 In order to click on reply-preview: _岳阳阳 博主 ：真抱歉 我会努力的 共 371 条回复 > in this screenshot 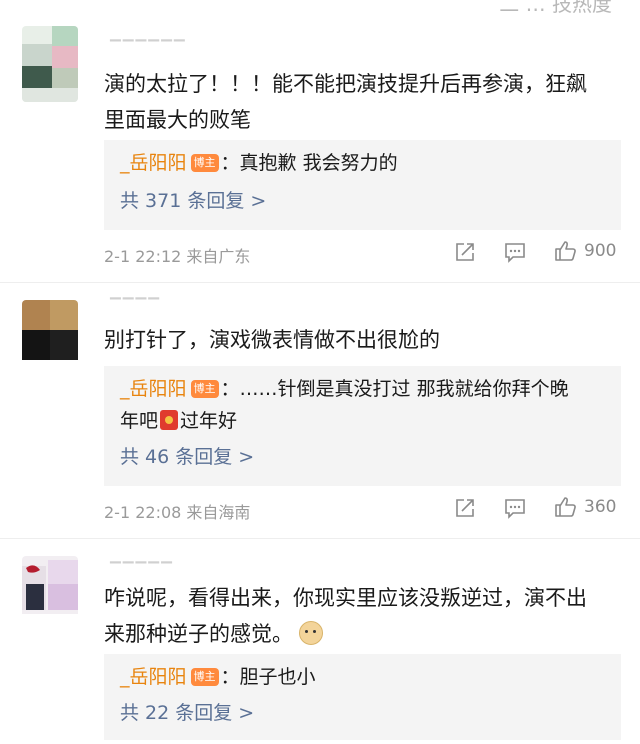, I will do `click(362, 185)`.